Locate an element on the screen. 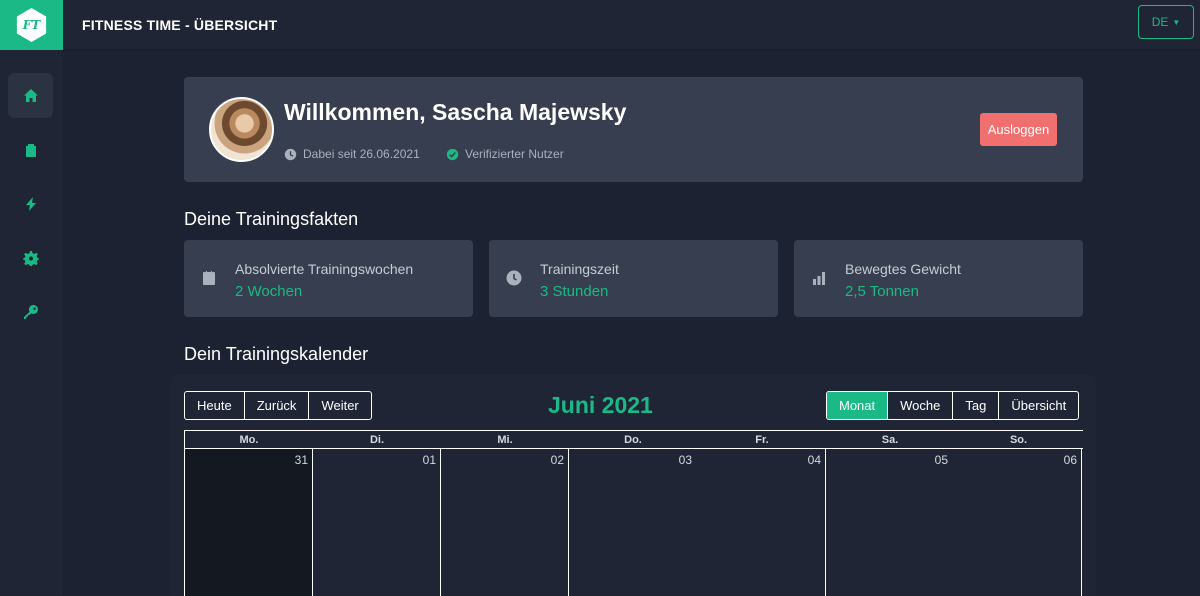 The height and width of the screenshot is (596, 1200). app-title: FITNESS TIME - ÜBERSICHT is located at coordinates (180, 25).